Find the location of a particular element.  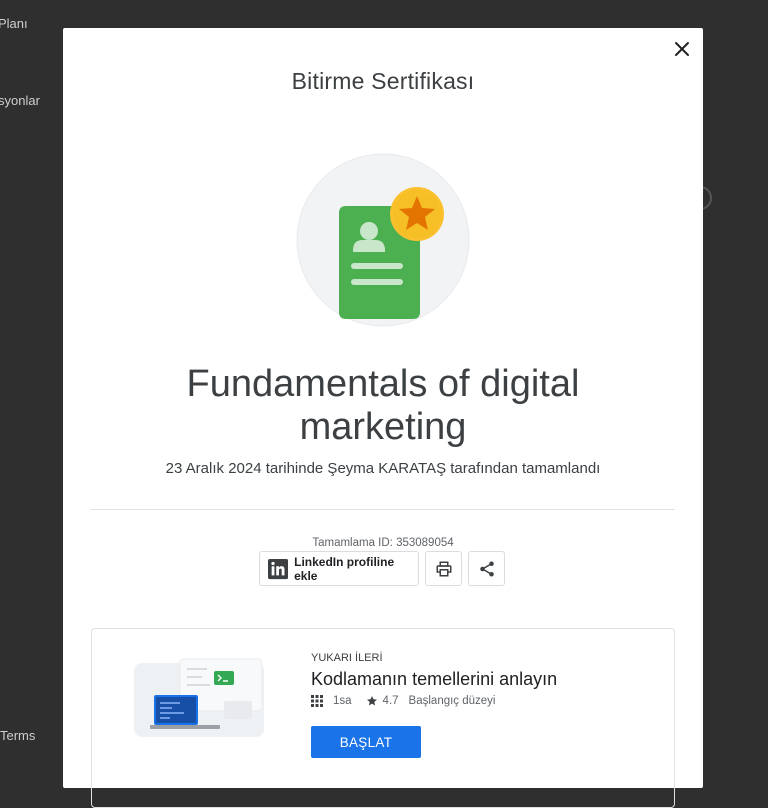

course-level: Başlangıç düzeyi is located at coordinates (452, 701).